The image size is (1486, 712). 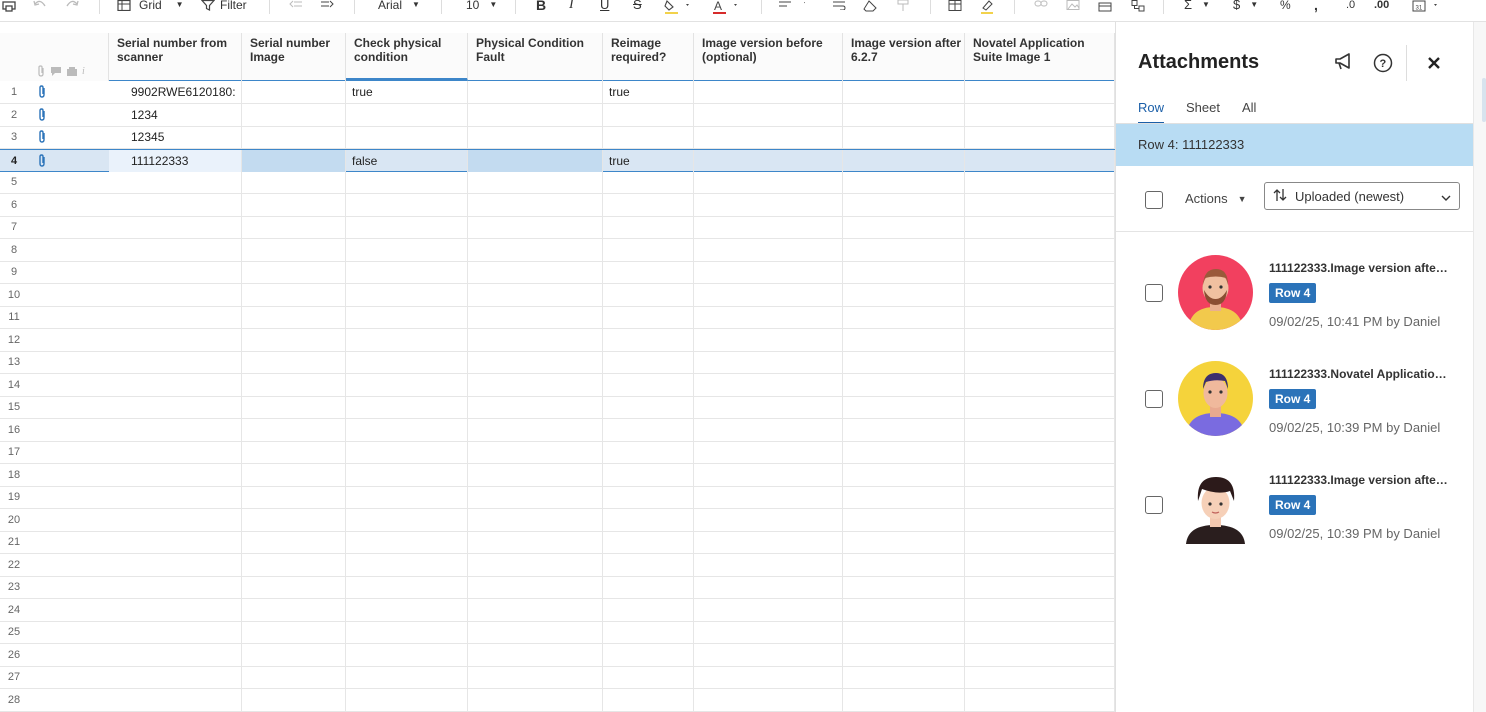 What do you see at coordinates (14, 115) in the screenshot?
I see `row-number: 2` at bounding box center [14, 115].